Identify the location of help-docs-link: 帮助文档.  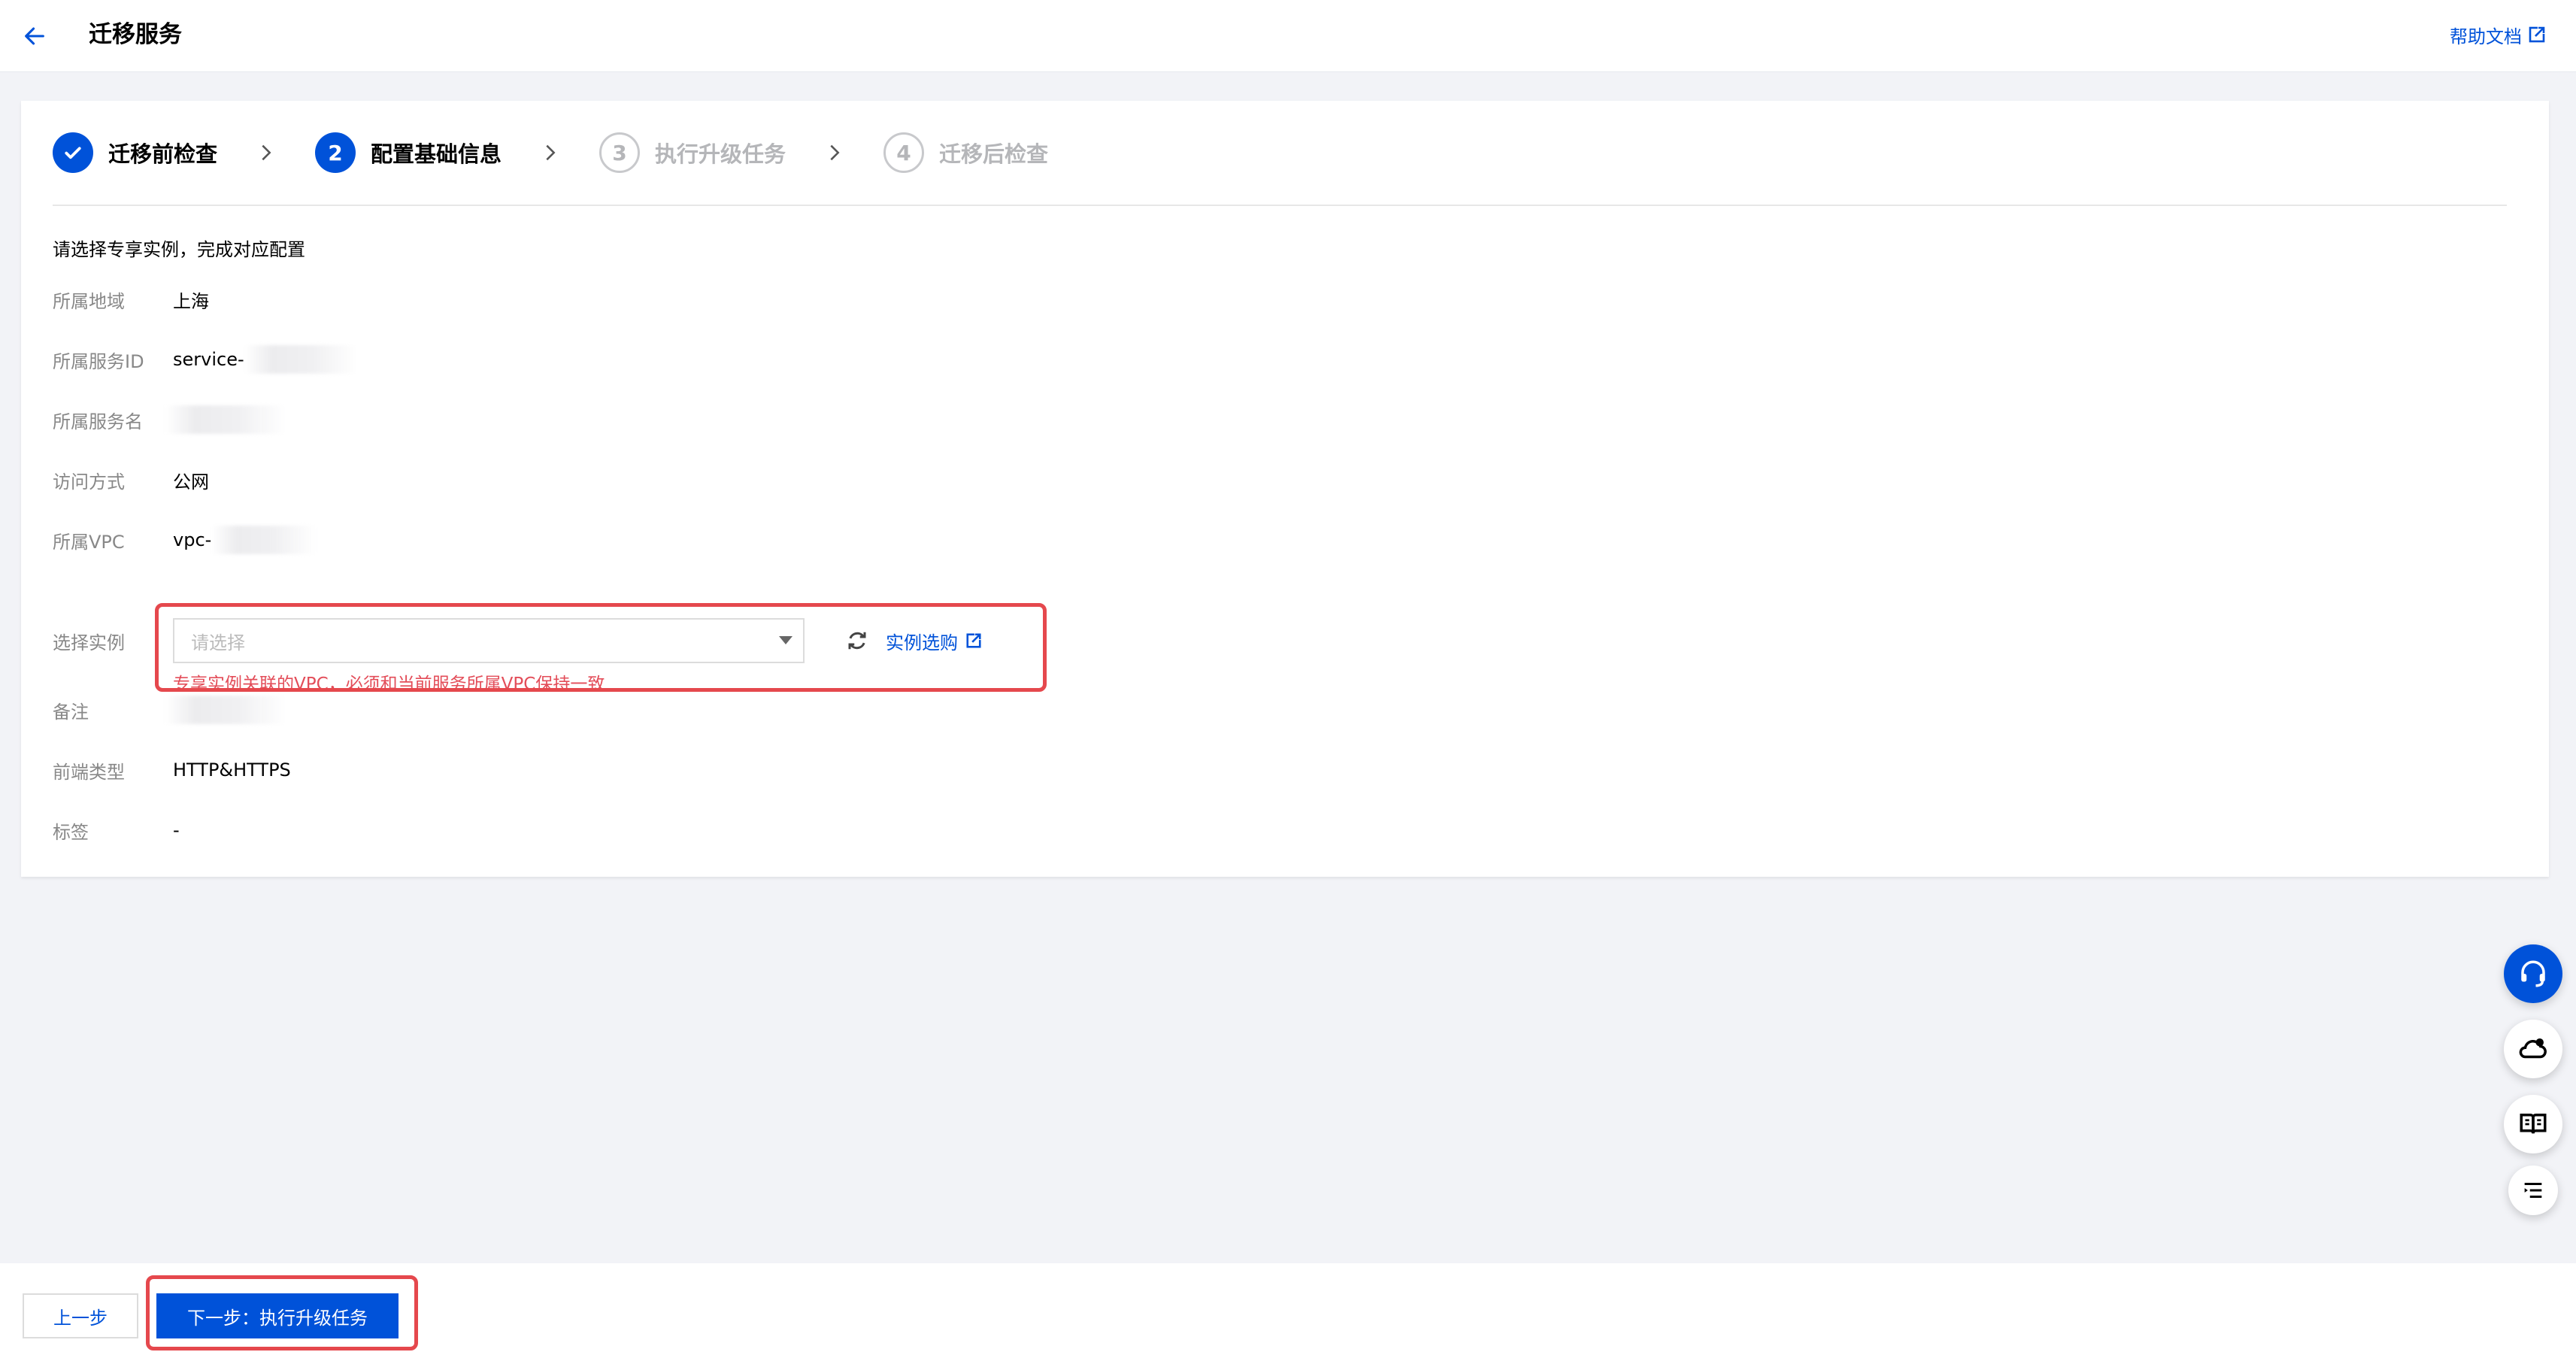
(2498, 35).